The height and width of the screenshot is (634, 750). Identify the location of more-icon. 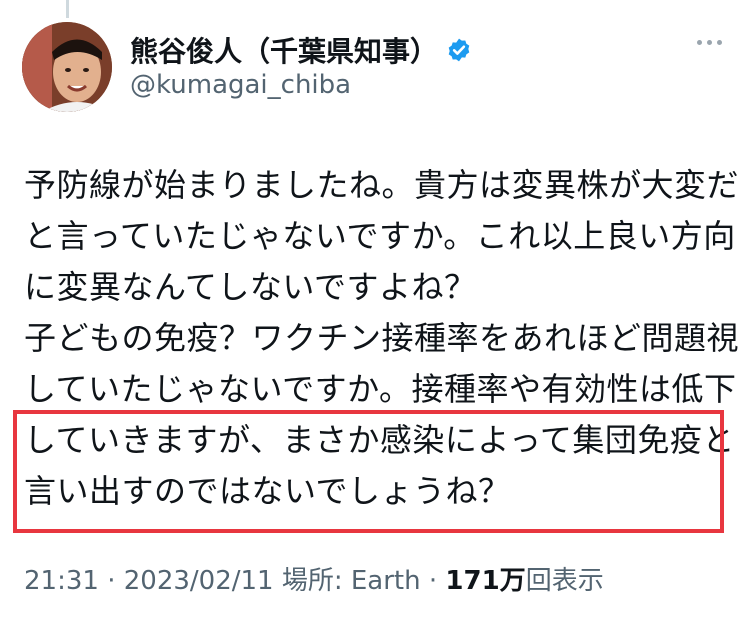
(709, 42).